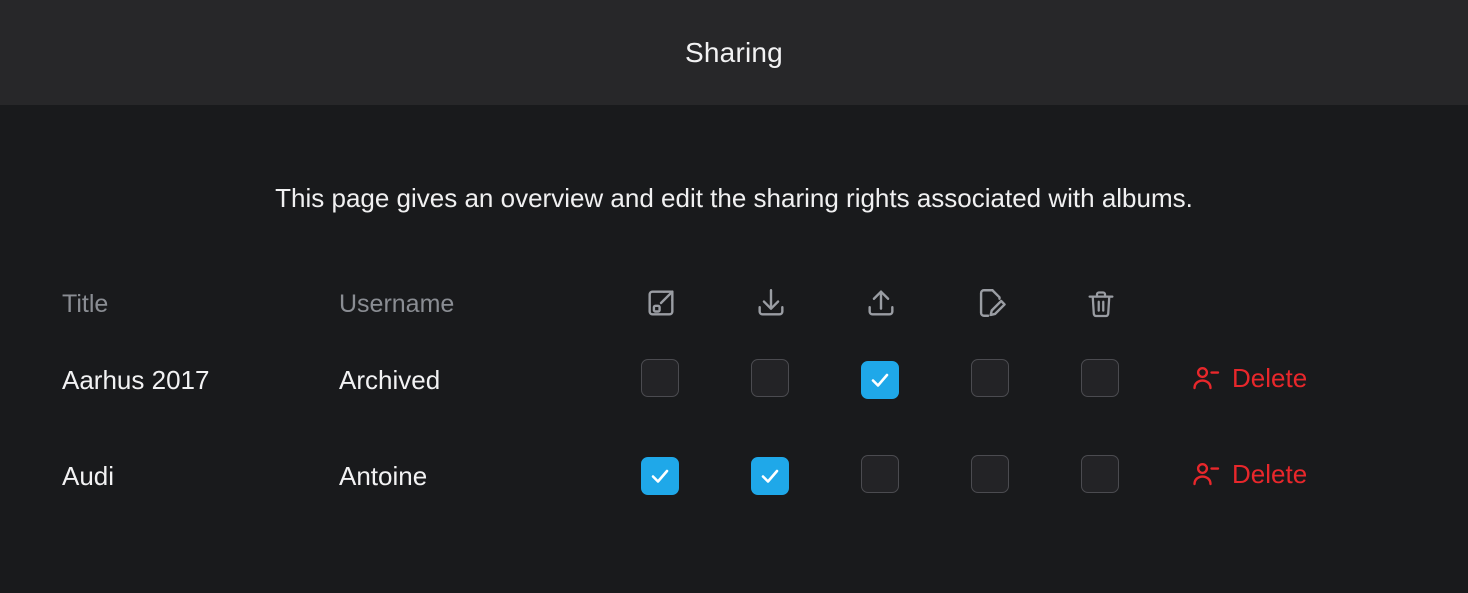  Describe the element at coordinates (85, 303) in the screenshot. I see `column-header-title-label: Title` at that location.